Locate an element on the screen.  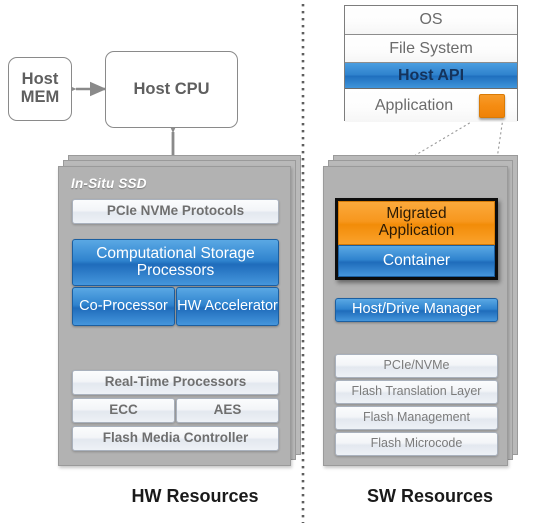
tile-label: Flash Management is located at coordinates (416, 417).